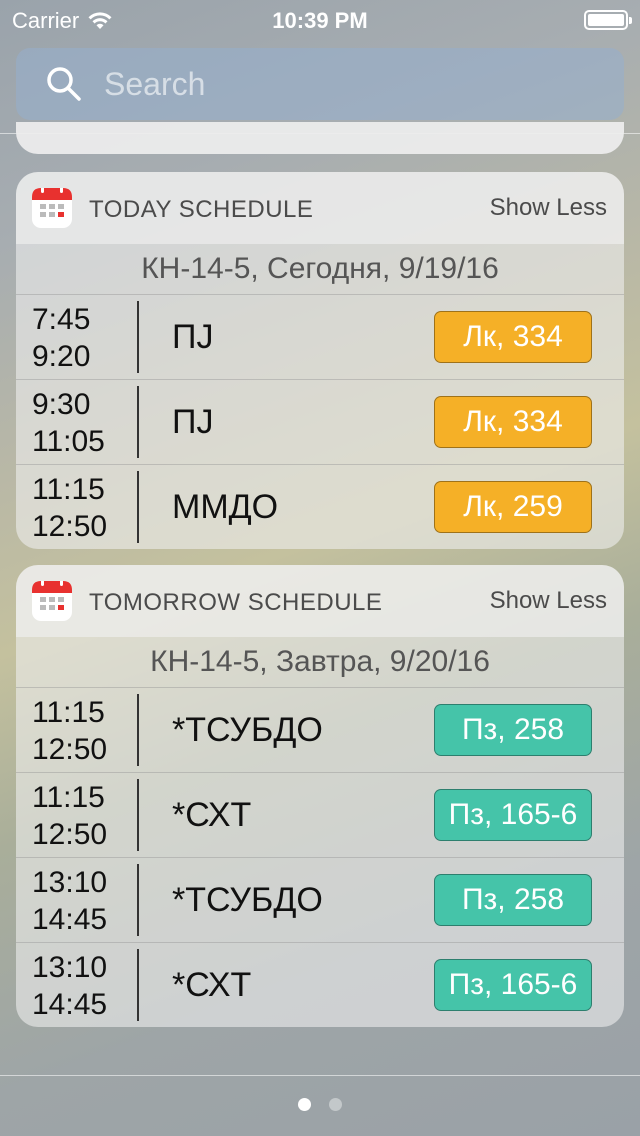 This screenshot has width=640, height=1136. I want to click on status-time: 10:39 PM, so click(320, 20).